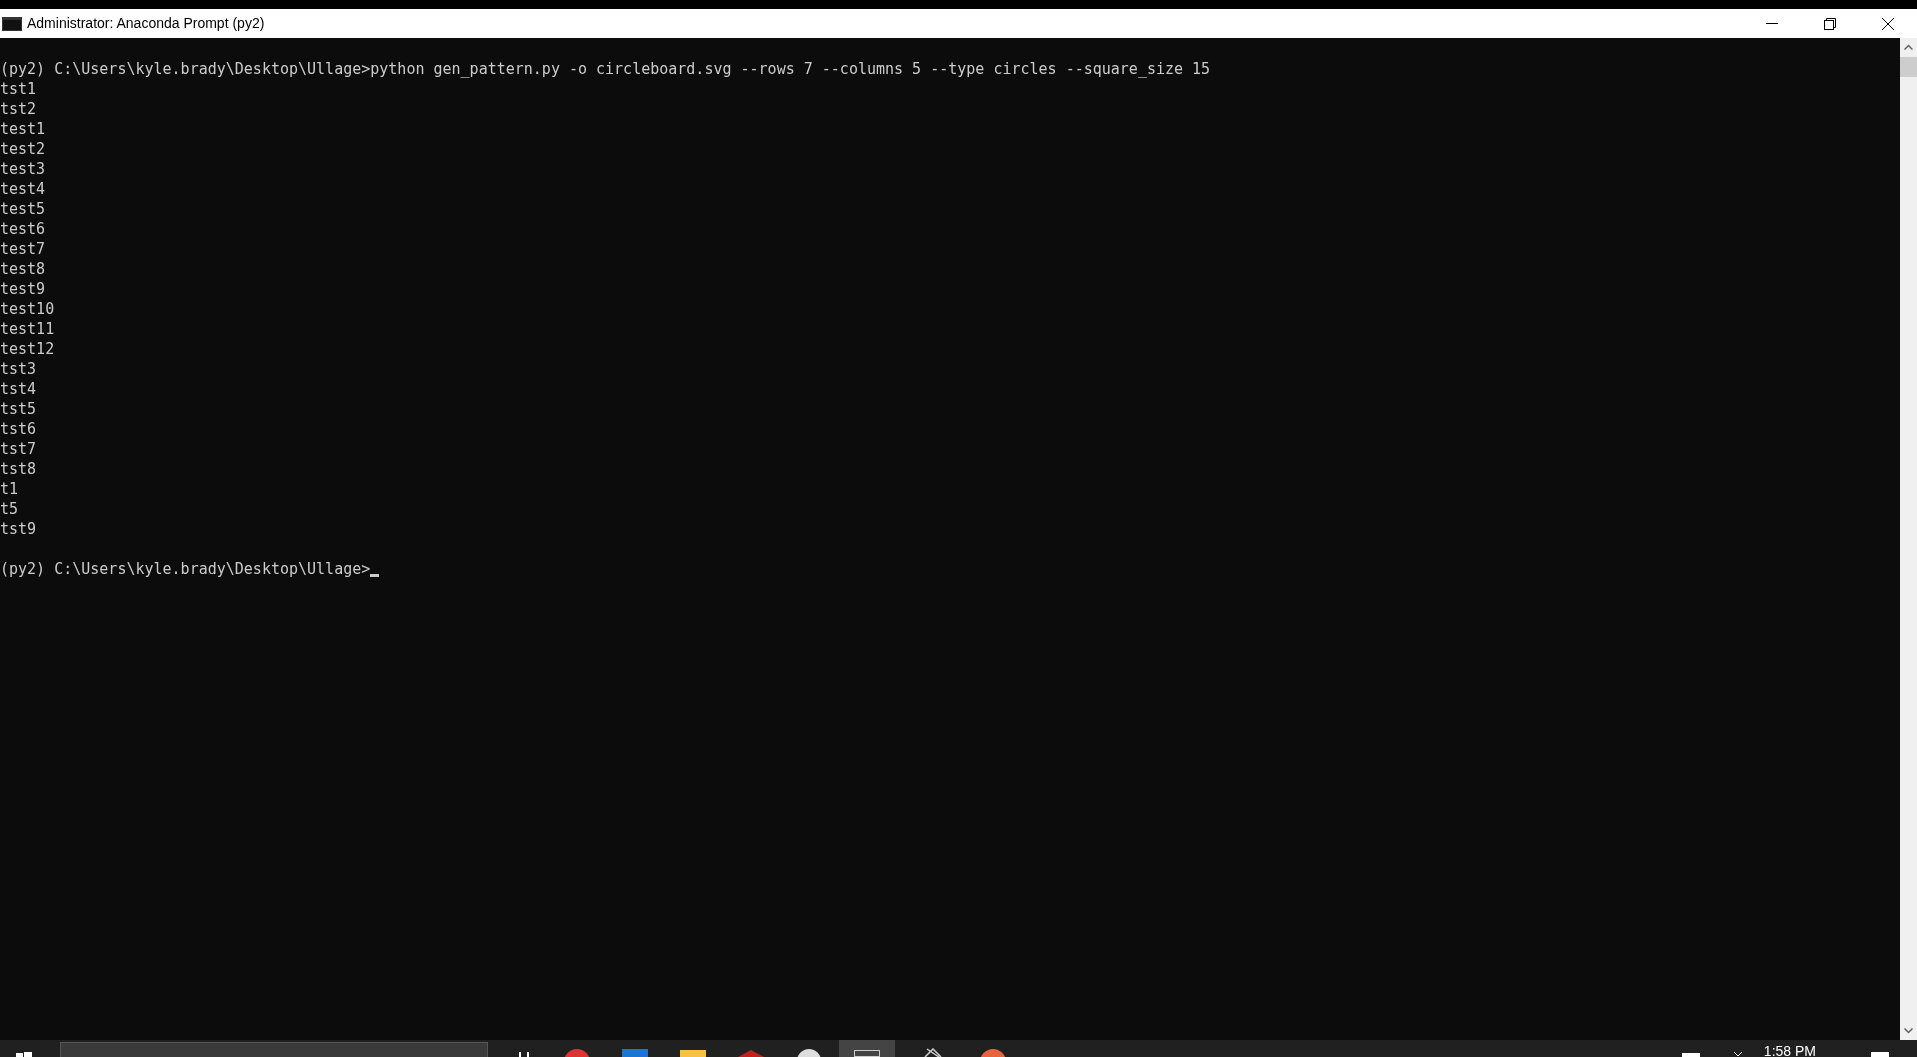 This screenshot has height=1057, width=1917. What do you see at coordinates (24, 1054) in the screenshot?
I see `windows-icon` at bounding box center [24, 1054].